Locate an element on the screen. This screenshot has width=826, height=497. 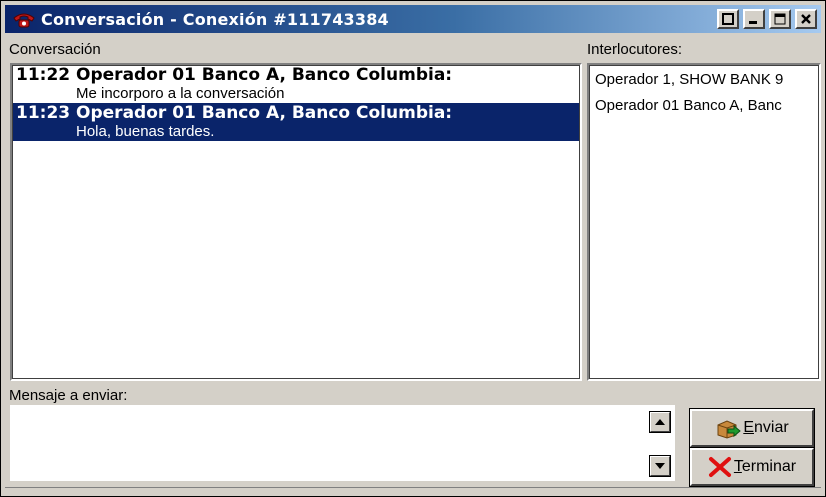
scroll-down-button is located at coordinates (660, 466).